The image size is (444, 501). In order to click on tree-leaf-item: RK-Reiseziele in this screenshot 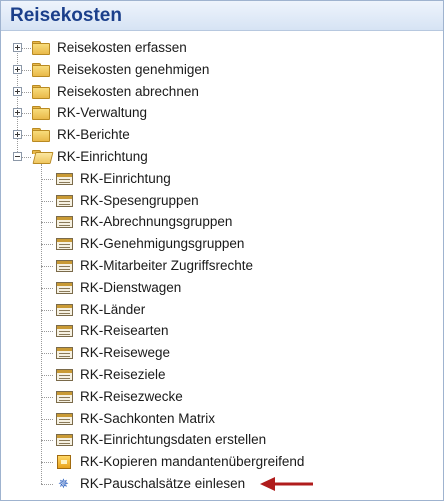, I will do `click(222, 375)`.